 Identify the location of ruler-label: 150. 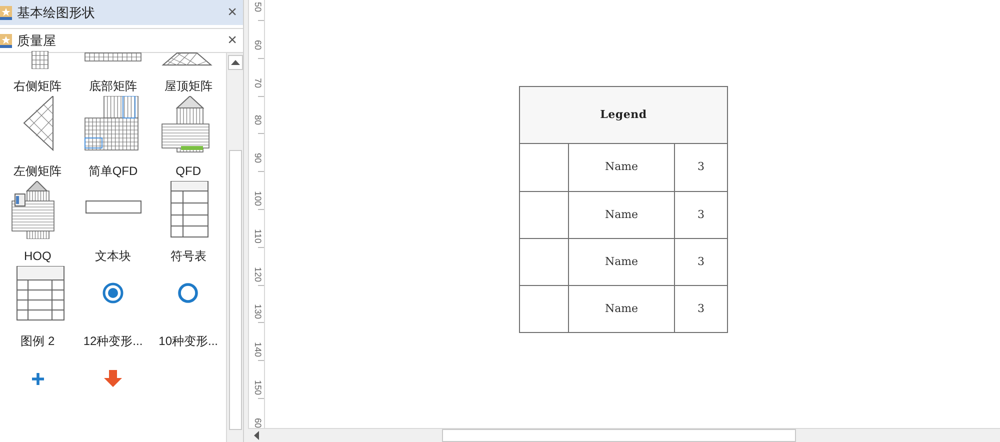
(257, 388).